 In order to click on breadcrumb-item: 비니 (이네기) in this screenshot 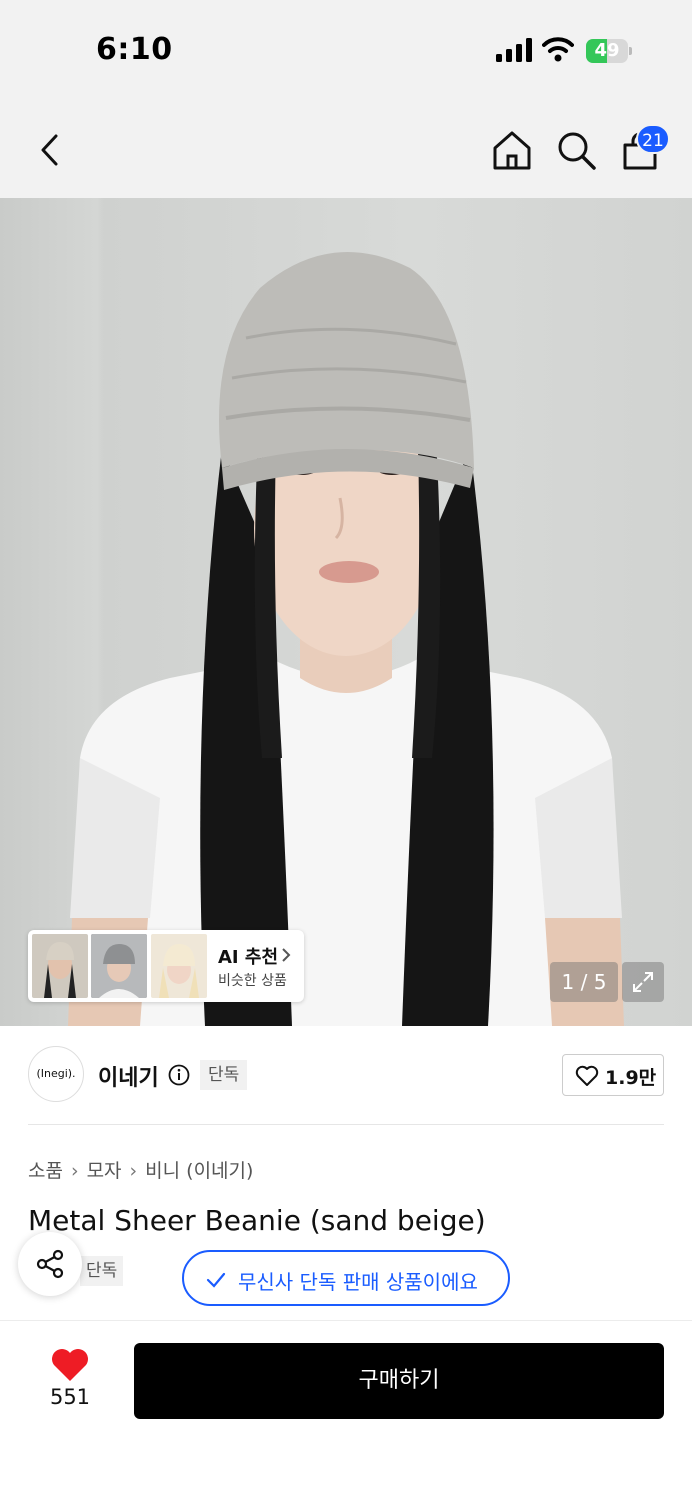, I will do `click(199, 1171)`.